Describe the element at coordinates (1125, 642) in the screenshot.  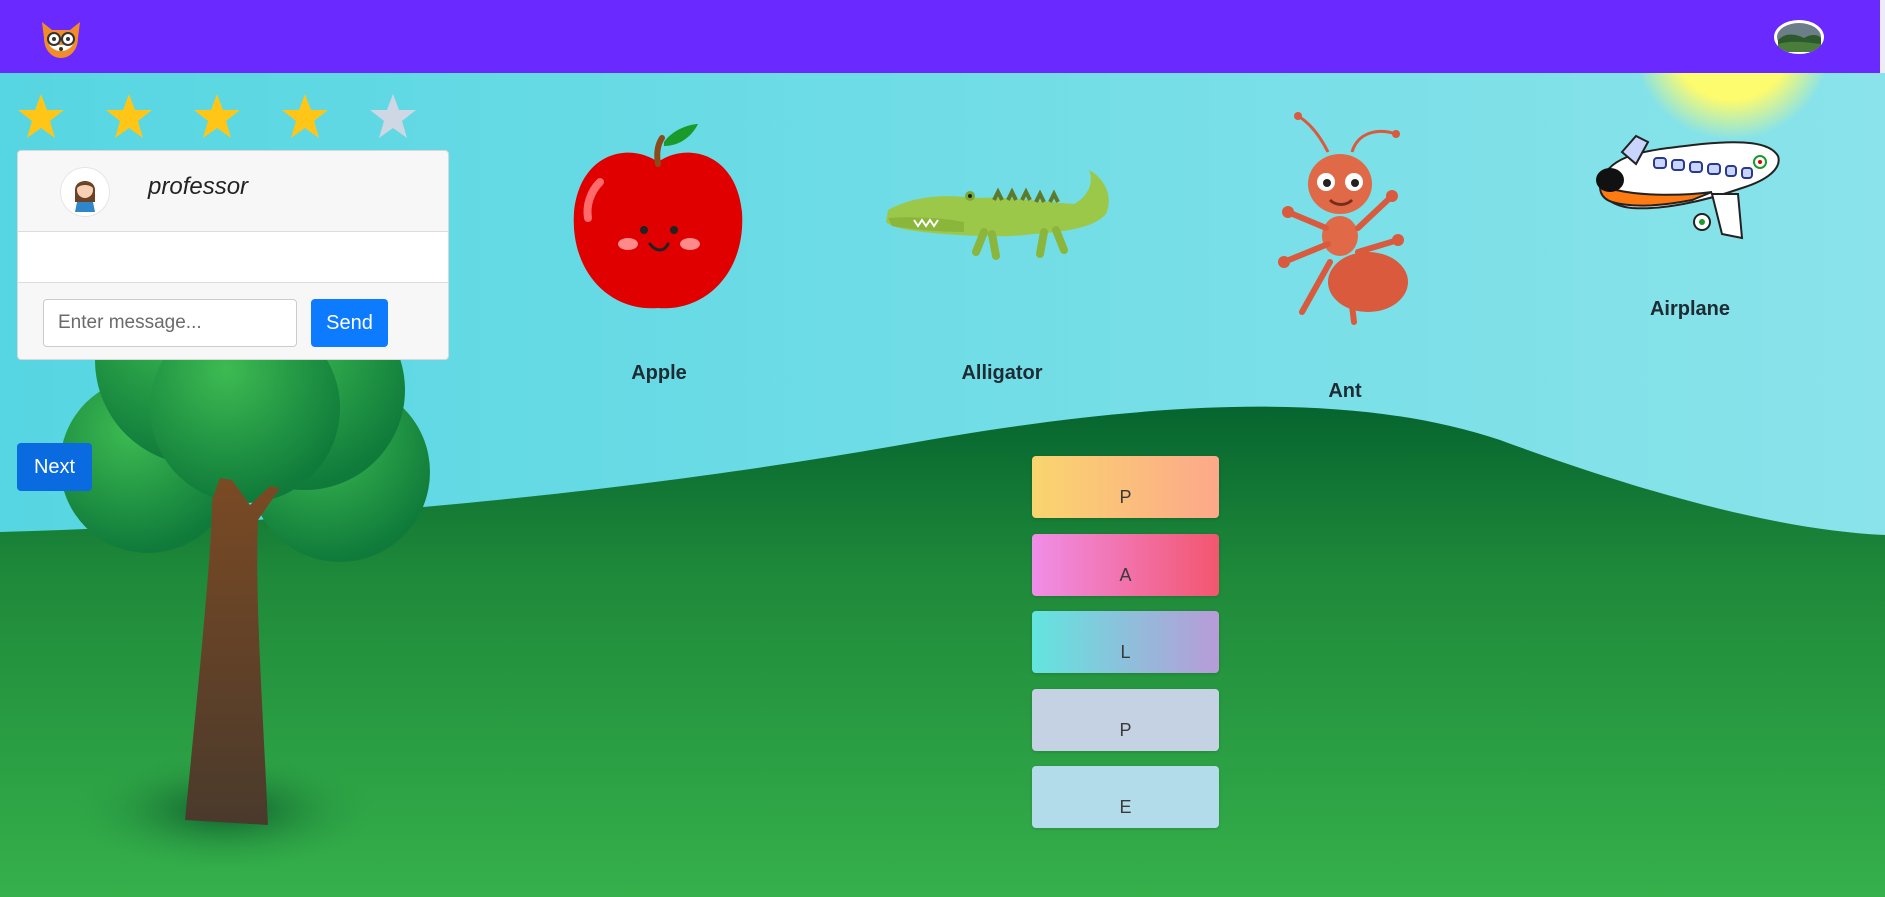
I see `letter-tile: L` at that location.